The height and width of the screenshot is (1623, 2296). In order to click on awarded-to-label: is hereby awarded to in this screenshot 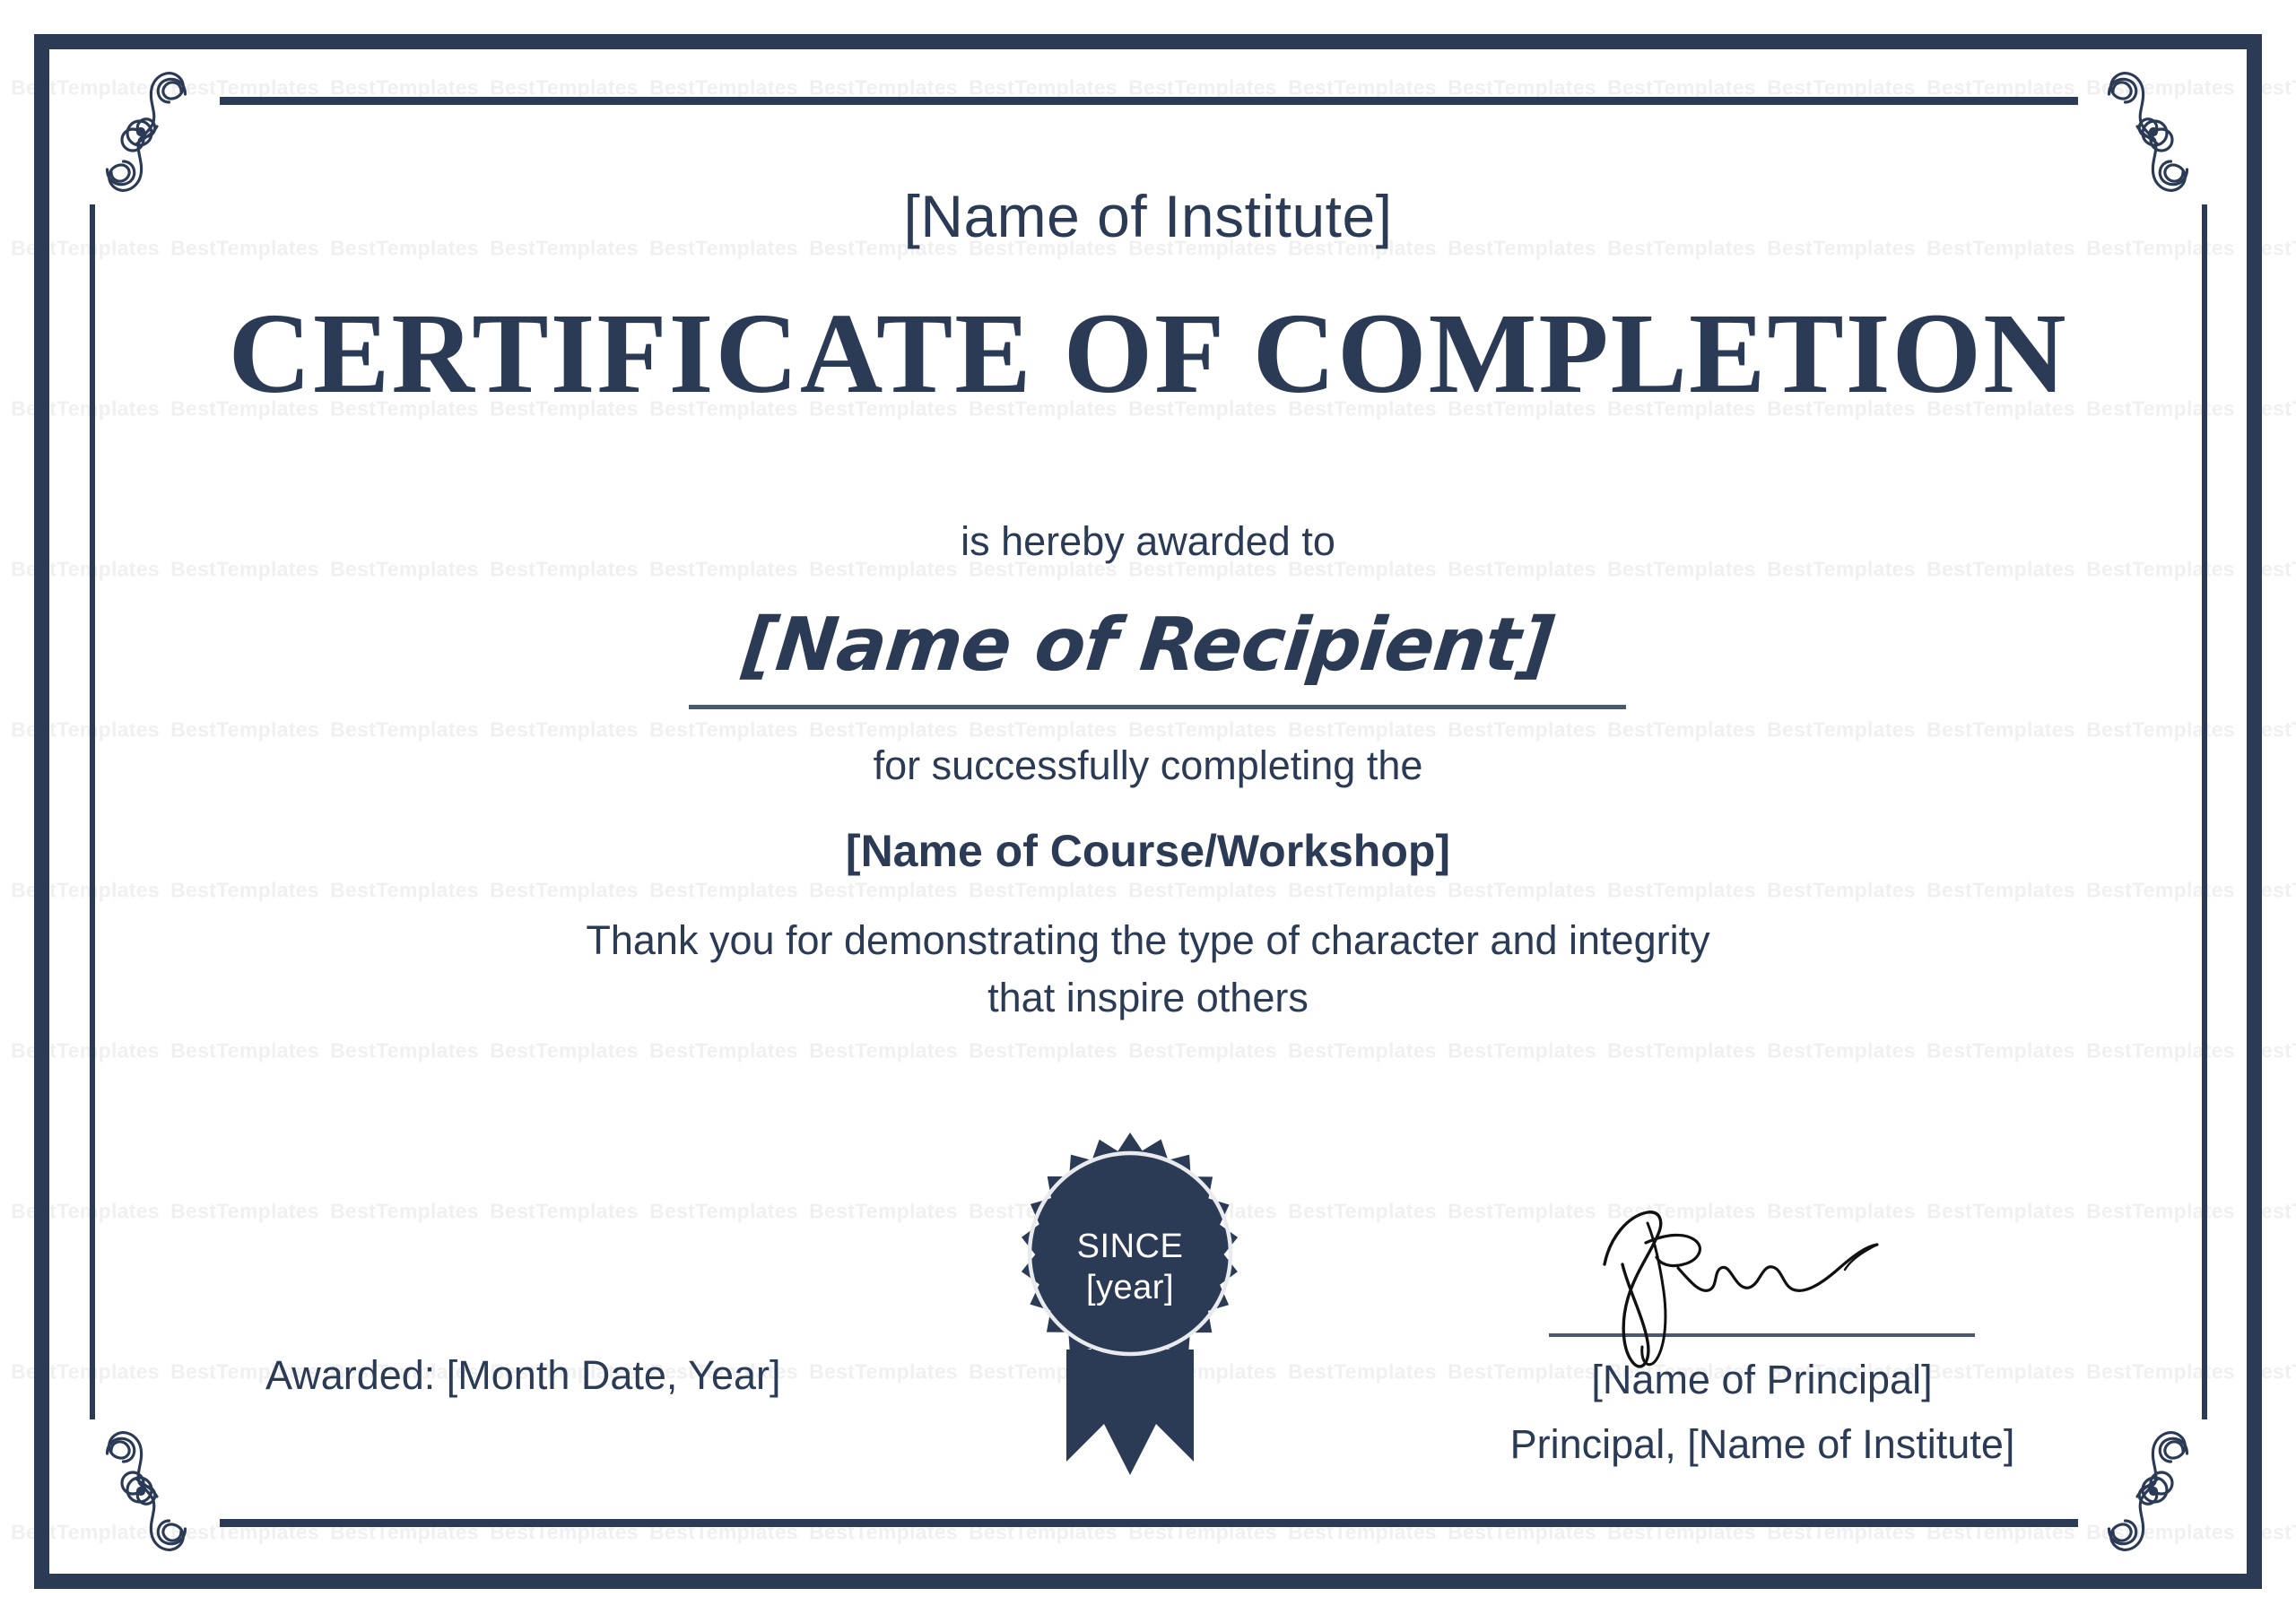, I will do `click(1148, 541)`.